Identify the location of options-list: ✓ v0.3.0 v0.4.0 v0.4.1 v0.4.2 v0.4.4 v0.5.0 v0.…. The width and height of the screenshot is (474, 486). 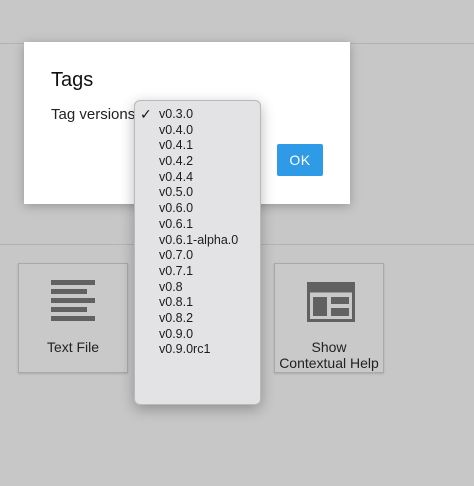
(197, 229).